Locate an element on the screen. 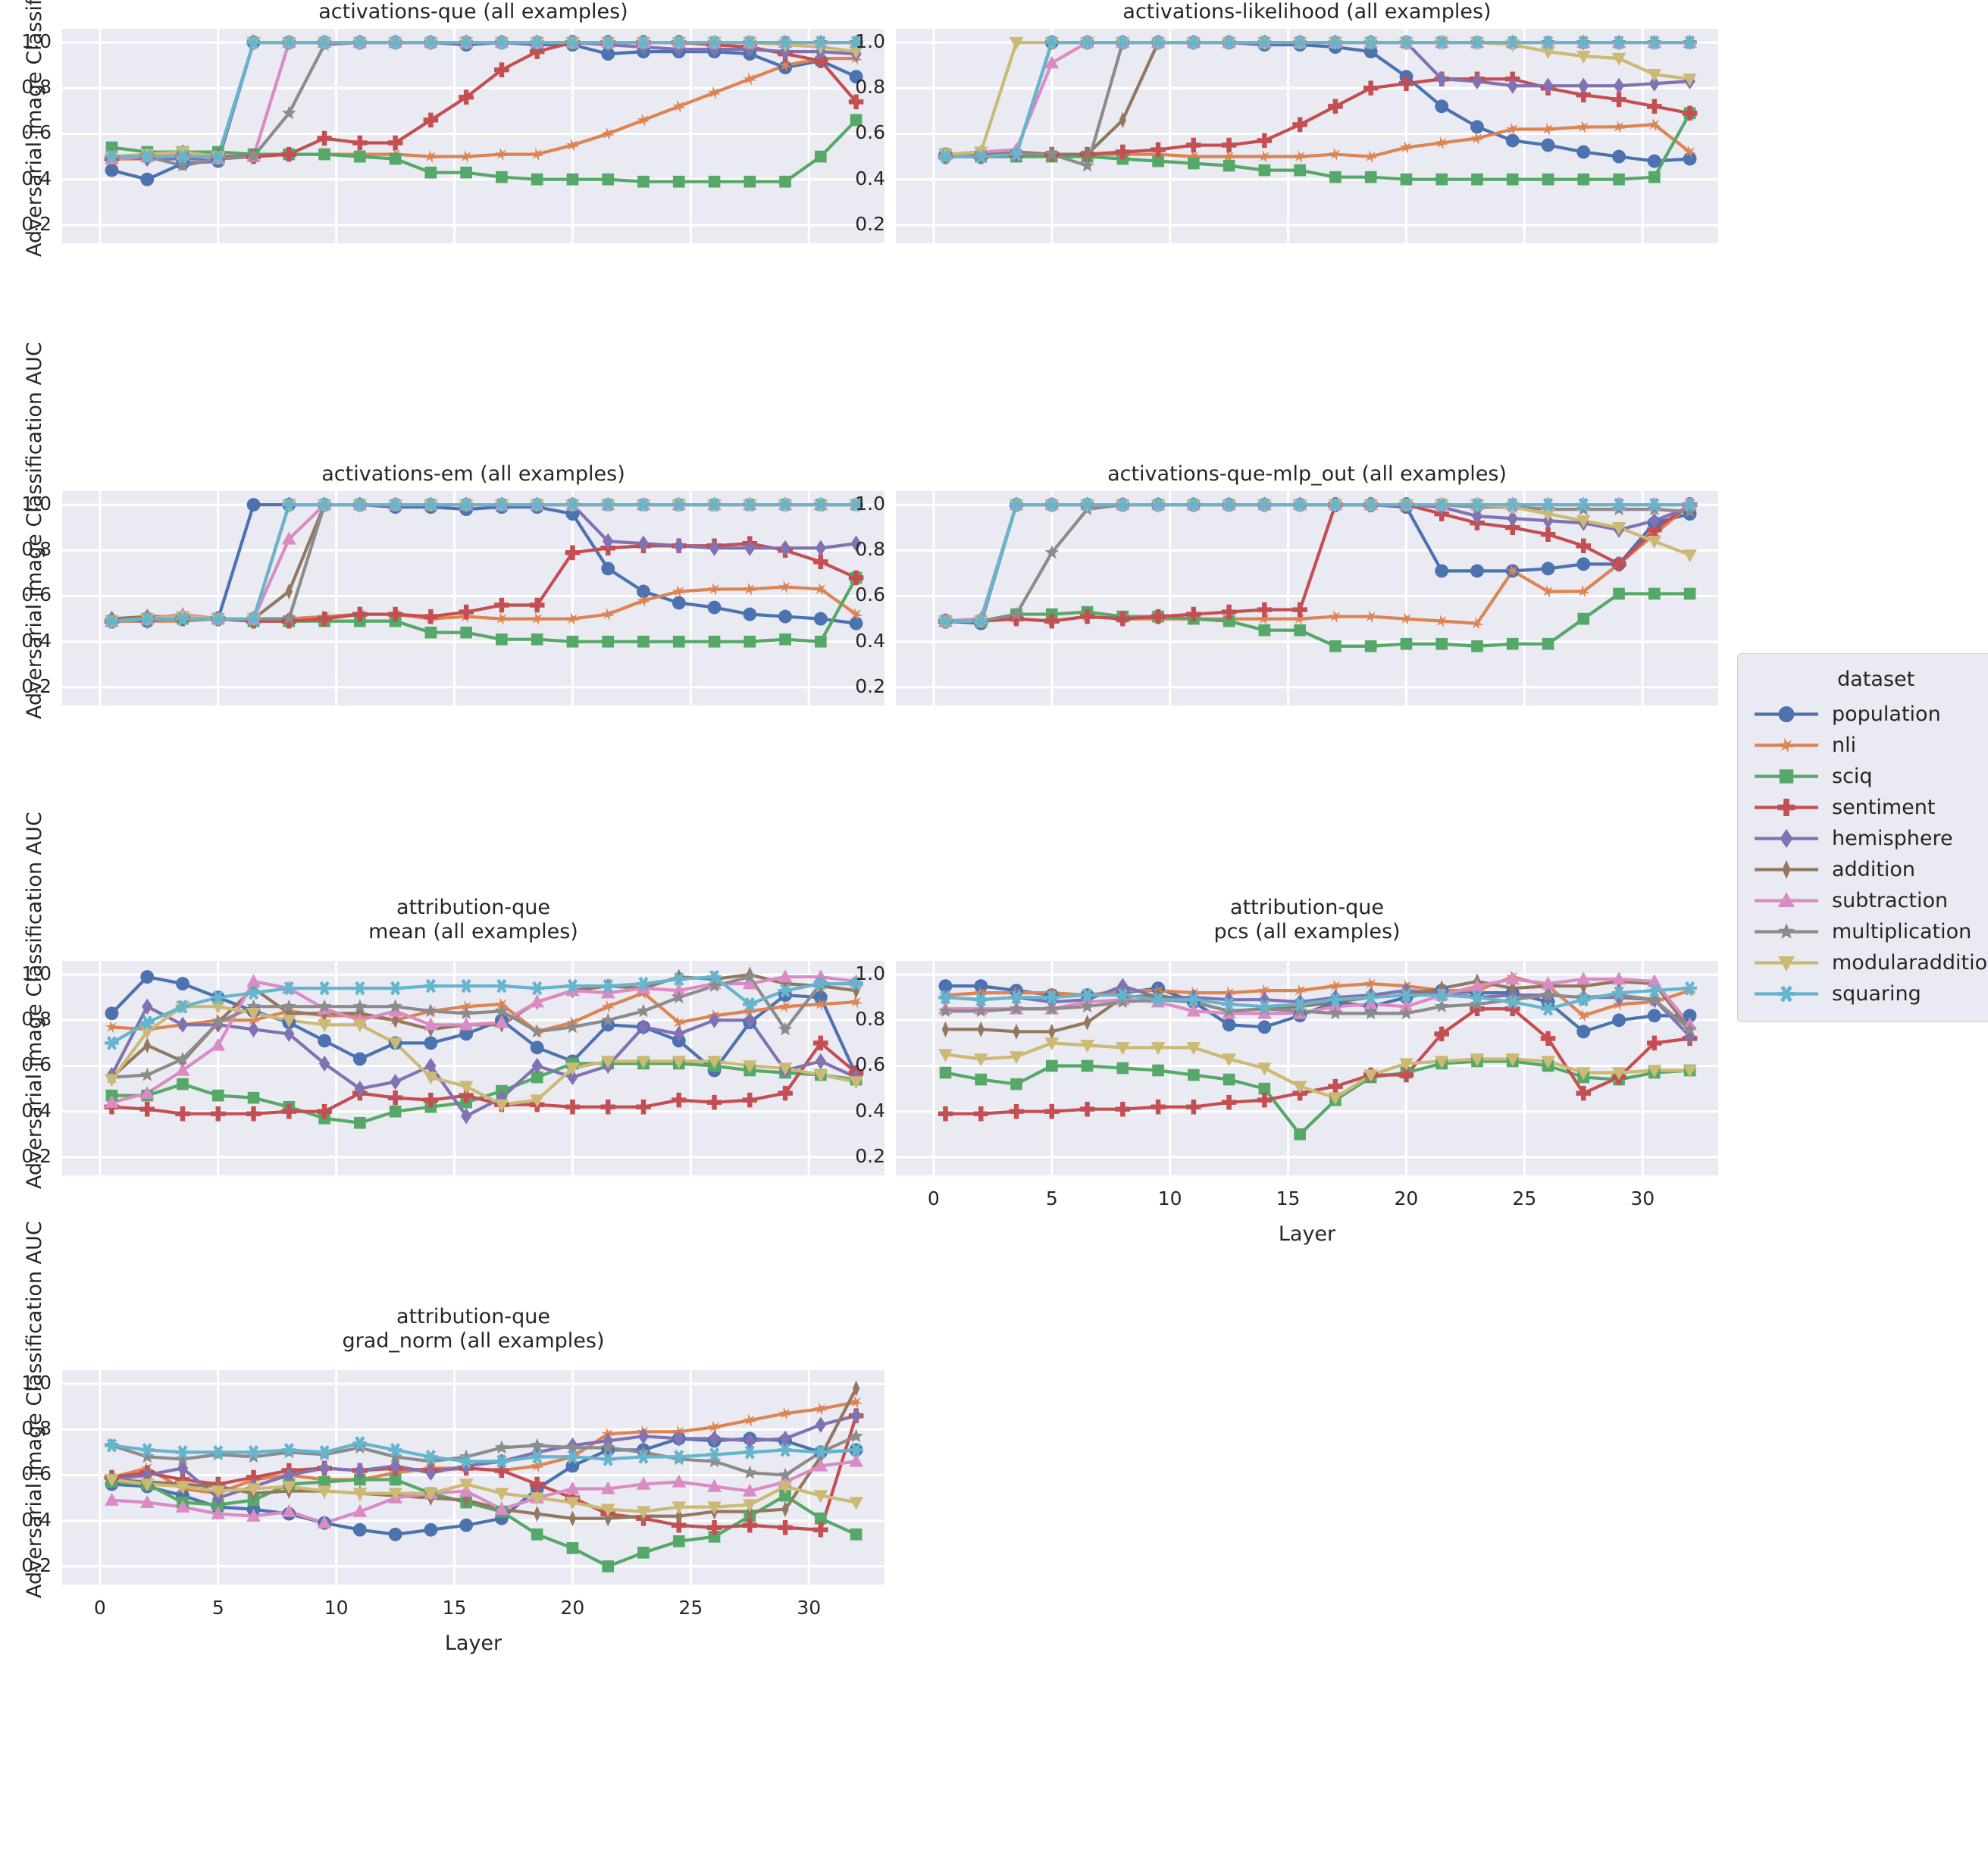 The image size is (1988, 1868). subplot-attribution-que-grad_norm: attribution-que grad_norm (all examples) is located at coordinates (473, 1445).